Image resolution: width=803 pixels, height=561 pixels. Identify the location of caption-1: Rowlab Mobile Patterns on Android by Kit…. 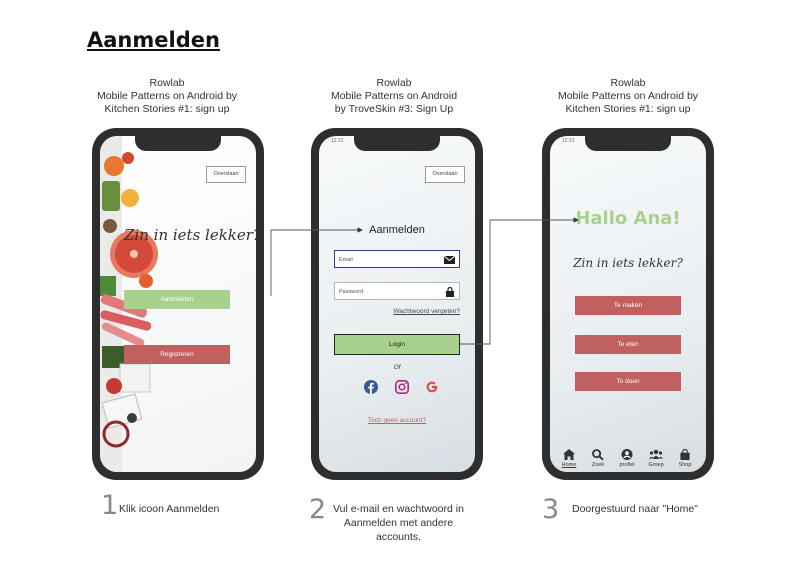
(167, 96).